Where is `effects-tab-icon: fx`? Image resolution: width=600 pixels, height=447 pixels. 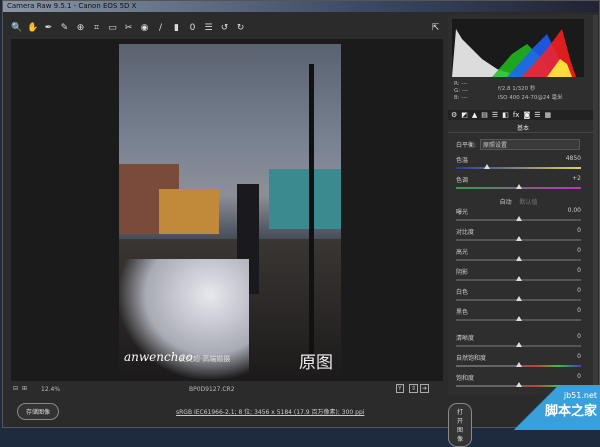 effects-tab-icon: fx is located at coordinates (516, 115).